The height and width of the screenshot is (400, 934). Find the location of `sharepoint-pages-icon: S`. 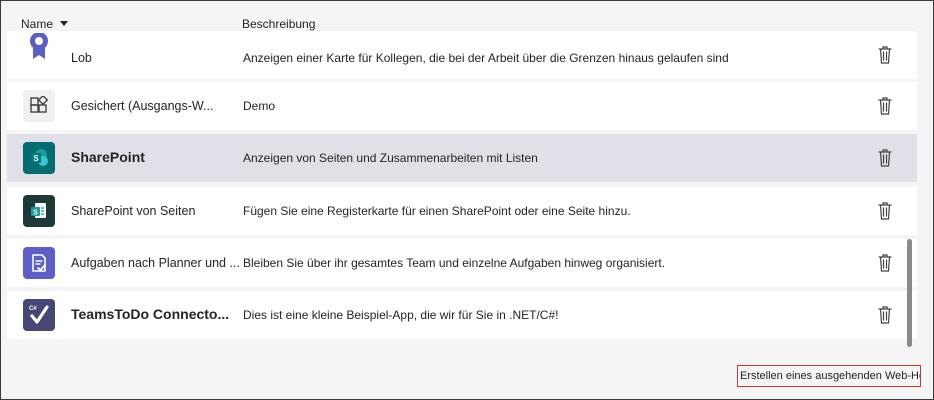

sharepoint-pages-icon: S is located at coordinates (39, 211).